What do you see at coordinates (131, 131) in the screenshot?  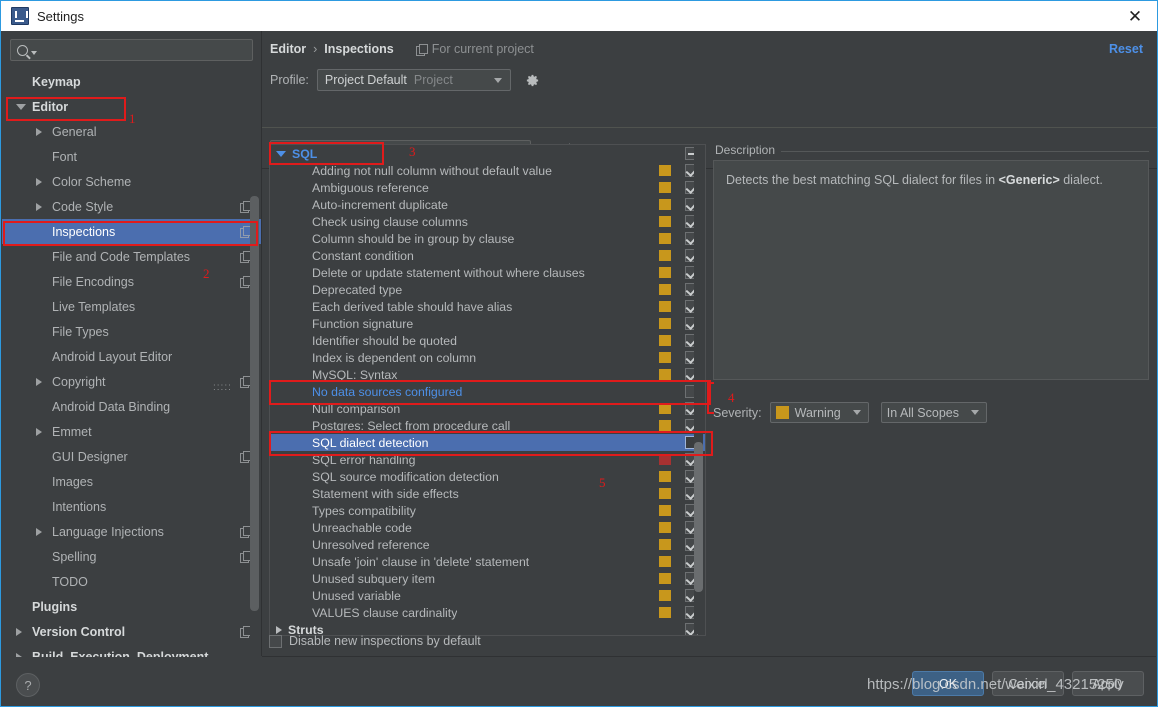 I see `sidebar-item-general: General` at bounding box center [131, 131].